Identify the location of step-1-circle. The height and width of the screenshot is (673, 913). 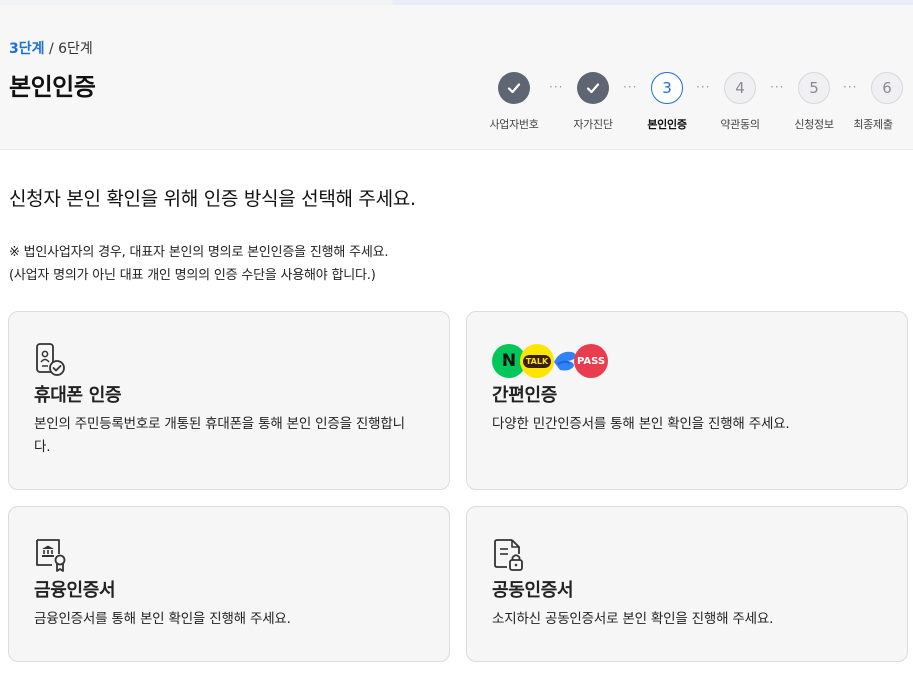
(514, 88).